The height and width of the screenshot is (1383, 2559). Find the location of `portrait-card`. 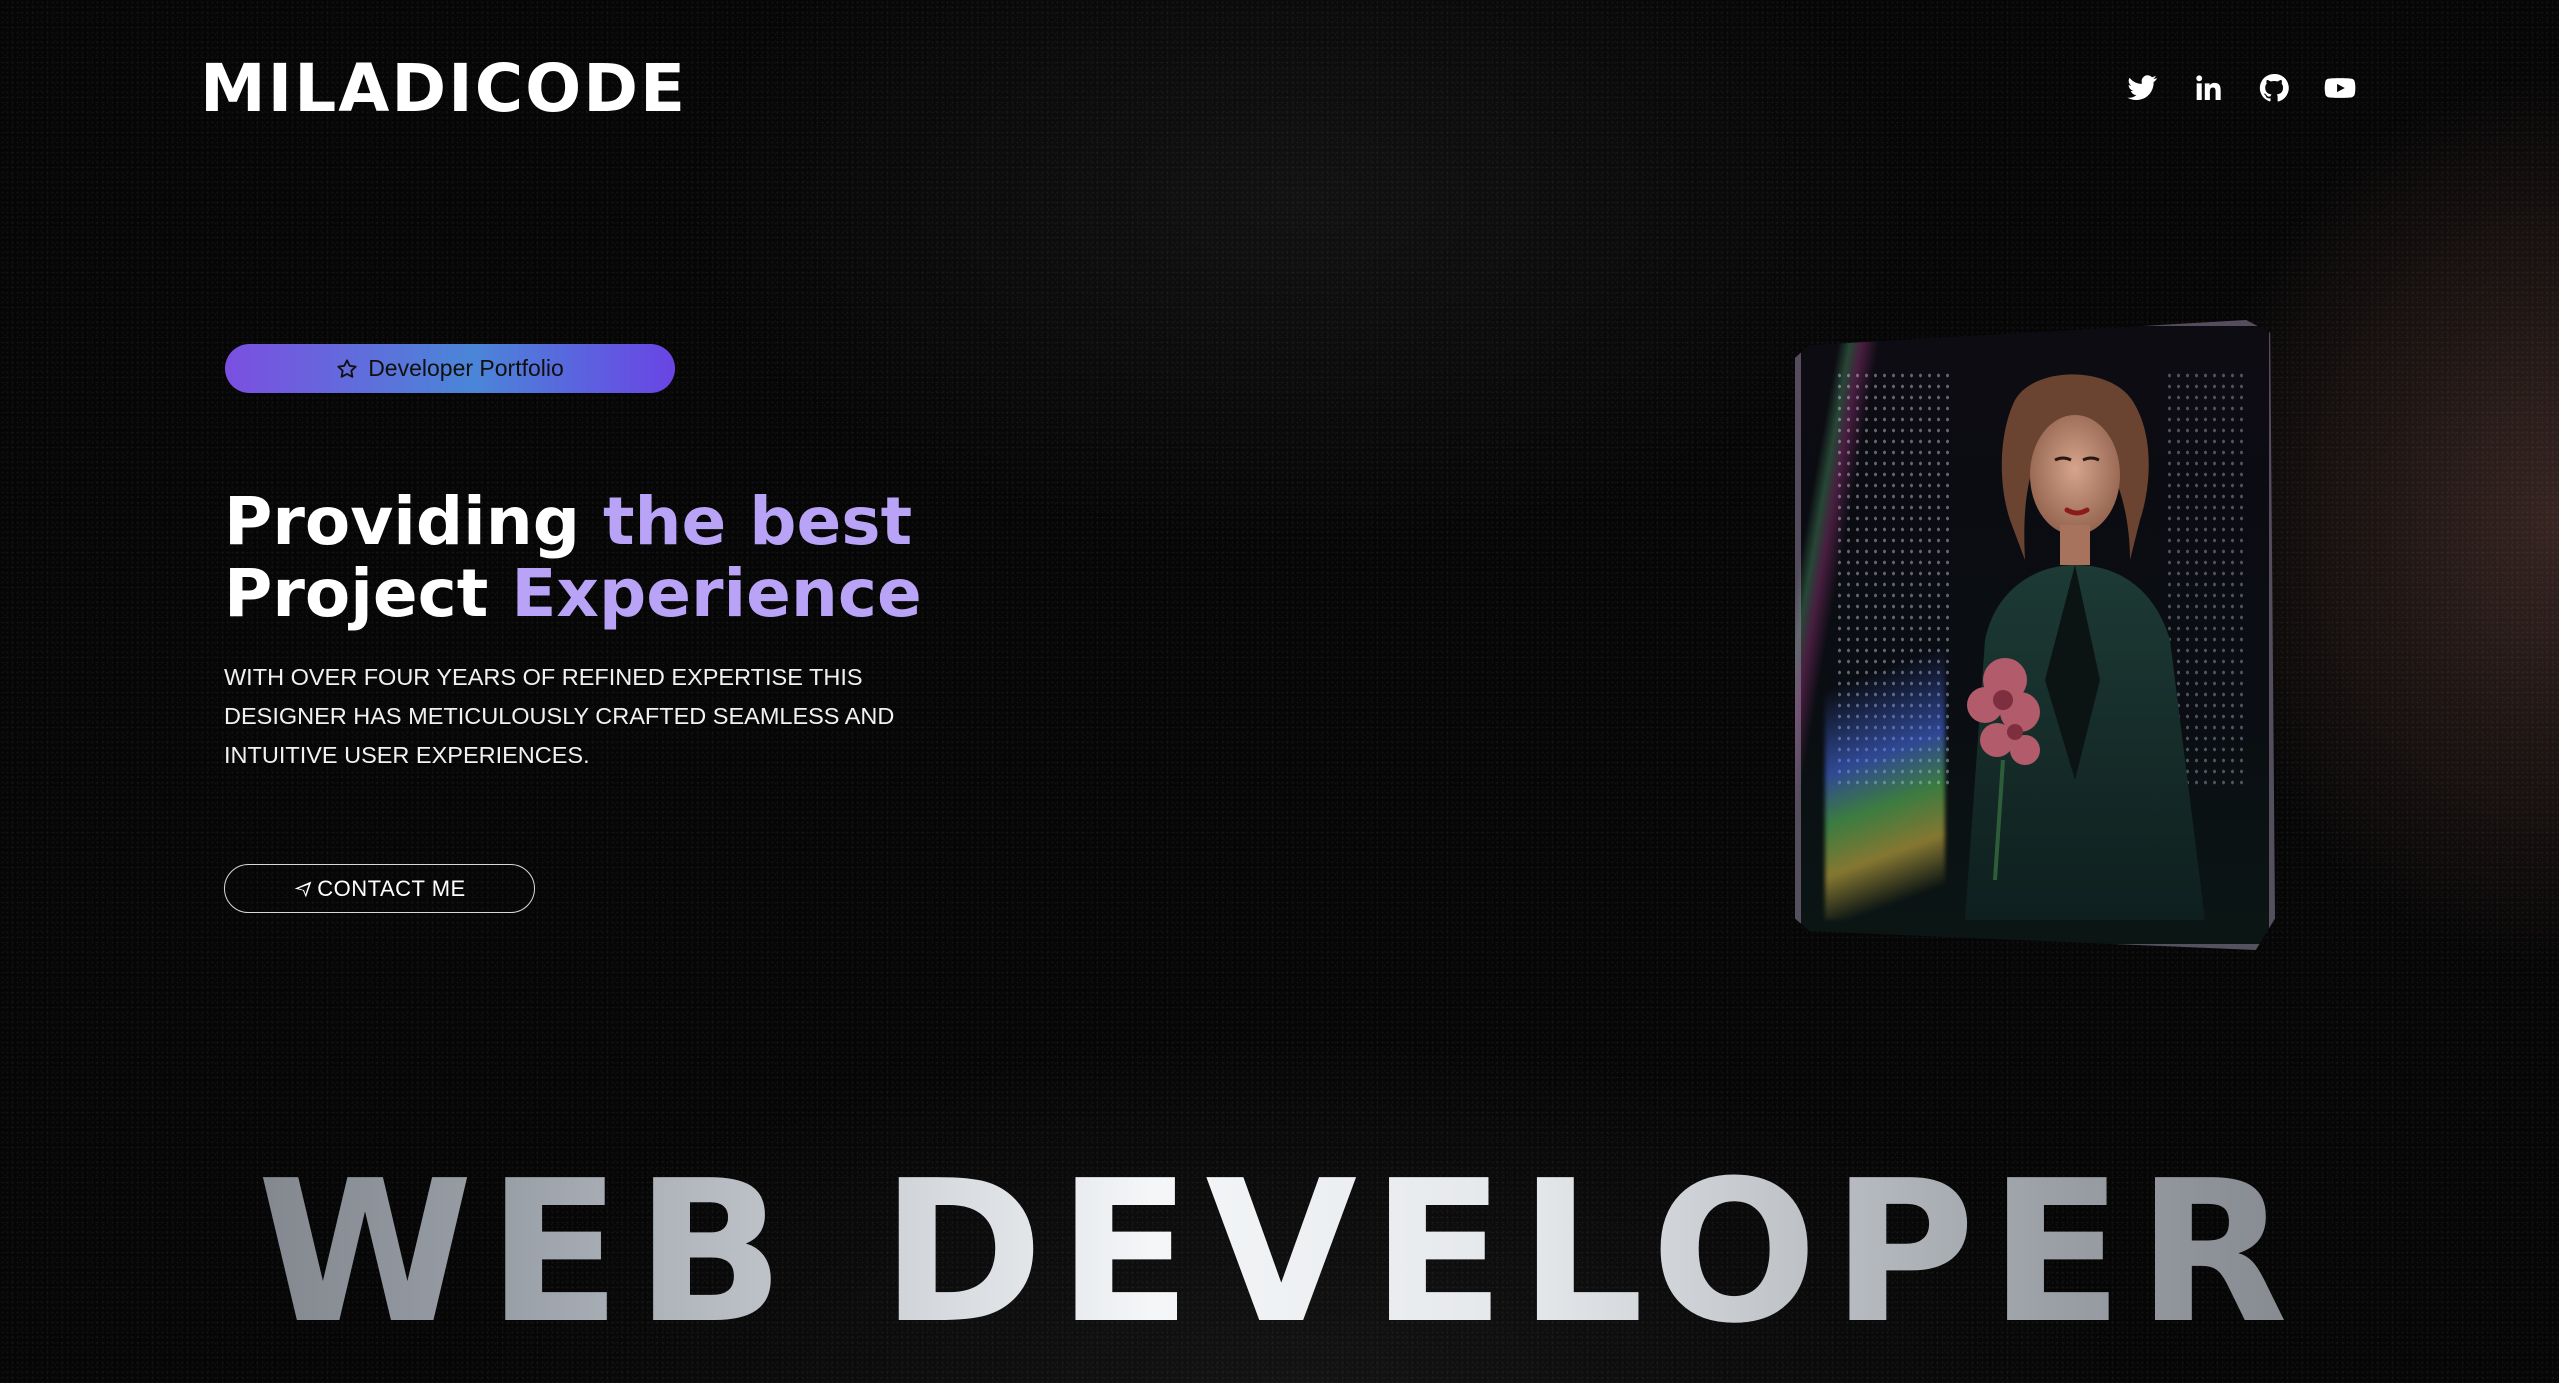

portrait-card is located at coordinates (2035, 635).